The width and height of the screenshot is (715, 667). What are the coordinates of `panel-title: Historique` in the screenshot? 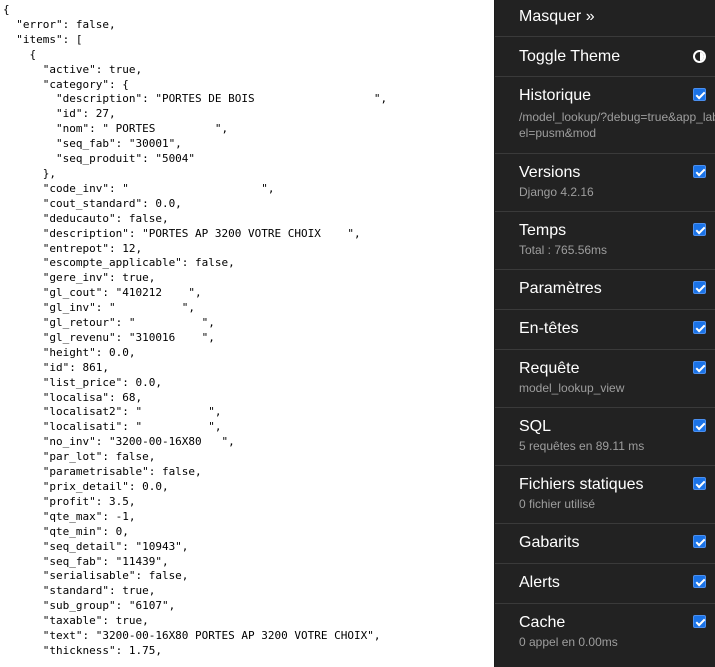 It's located at (555, 95).